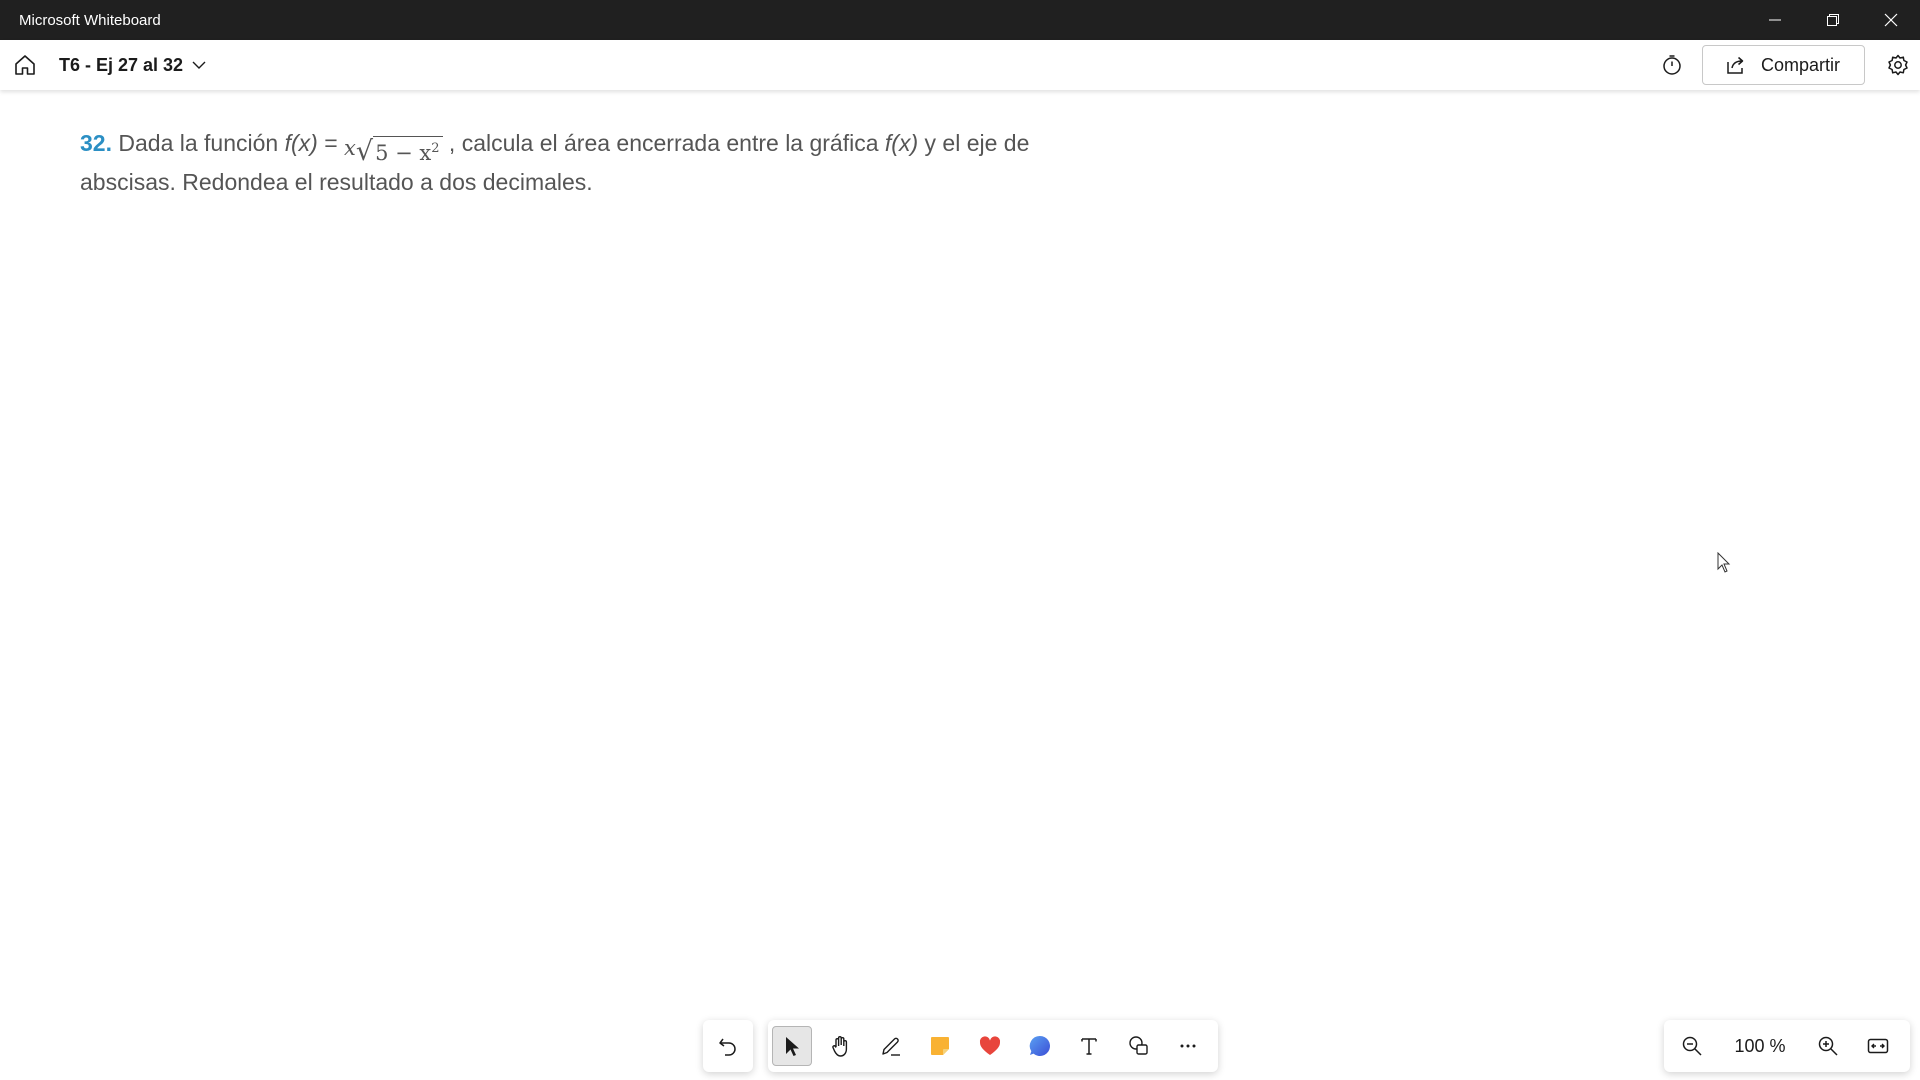 This screenshot has width=1920, height=1080. I want to click on share-icon, so click(1736, 65).